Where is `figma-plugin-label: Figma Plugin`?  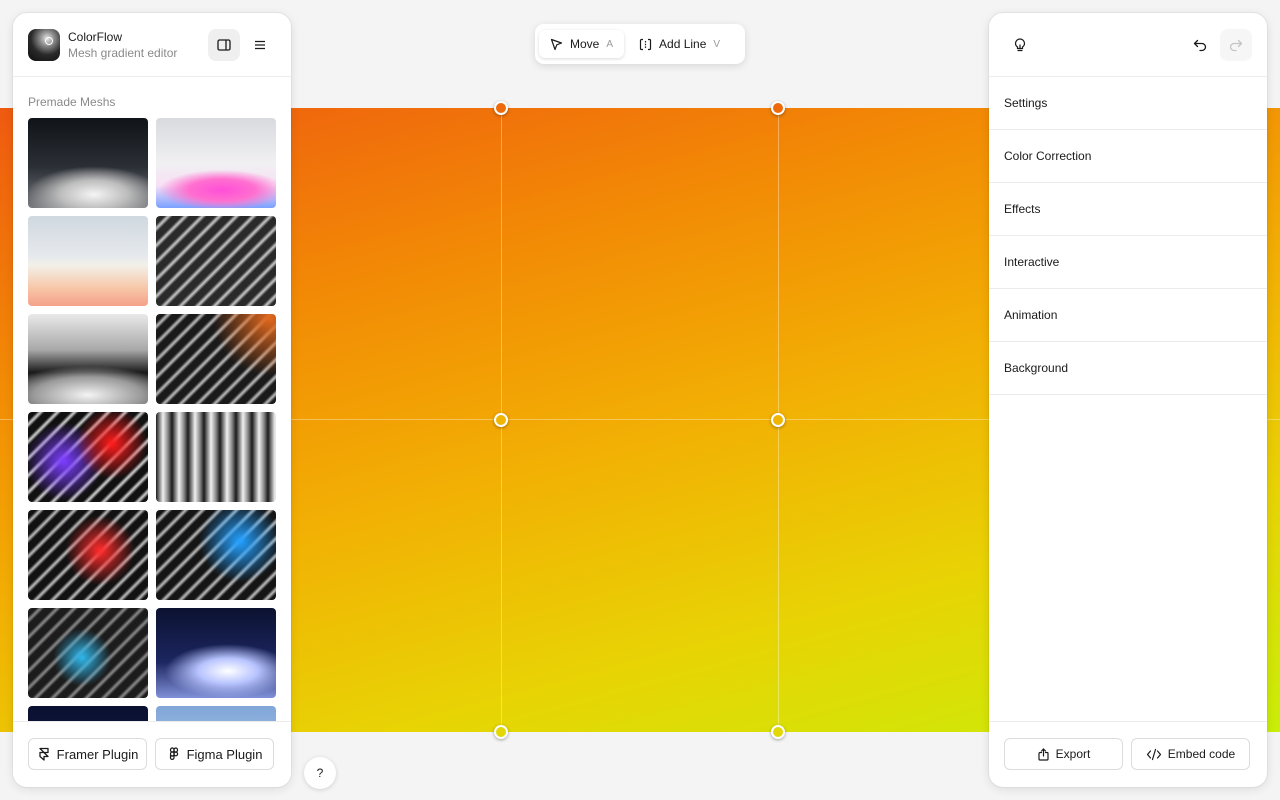 figma-plugin-label: Figma Plugin is located at coordinates (224, 754).